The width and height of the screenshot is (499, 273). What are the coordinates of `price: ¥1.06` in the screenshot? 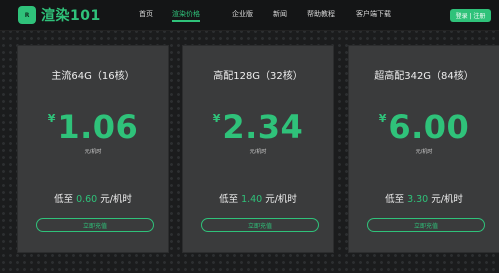 It's located at (93, 127).